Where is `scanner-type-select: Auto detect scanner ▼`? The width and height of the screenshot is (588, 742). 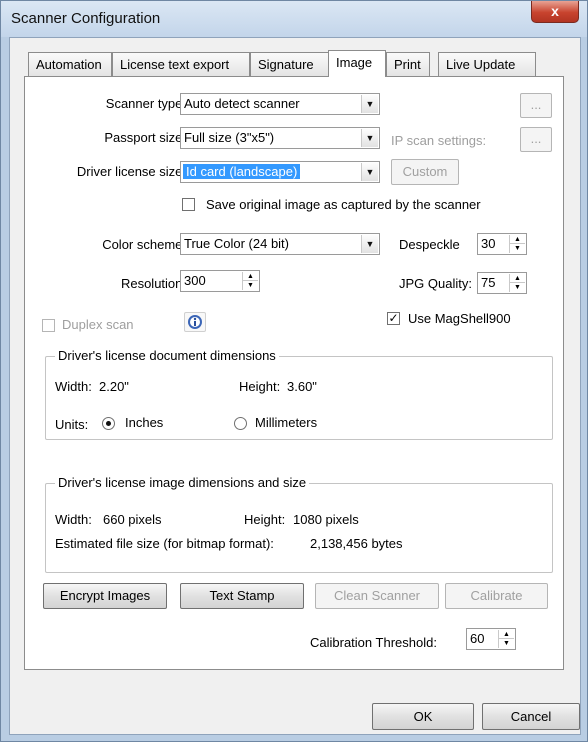
scanner-type-select: Auto detect scanner ▼ is located at coordinates (280, 104).